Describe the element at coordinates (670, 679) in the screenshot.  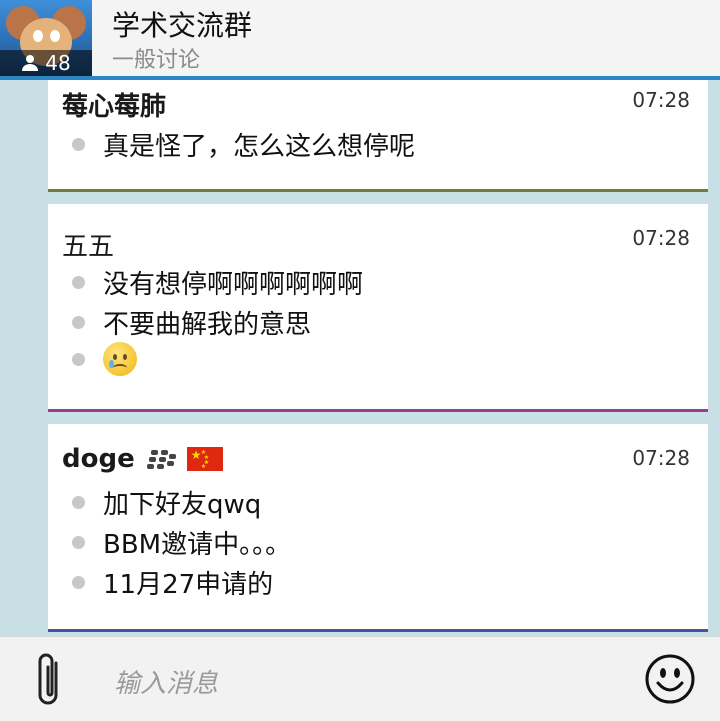
I see `emoji-picker-icon` at that location.